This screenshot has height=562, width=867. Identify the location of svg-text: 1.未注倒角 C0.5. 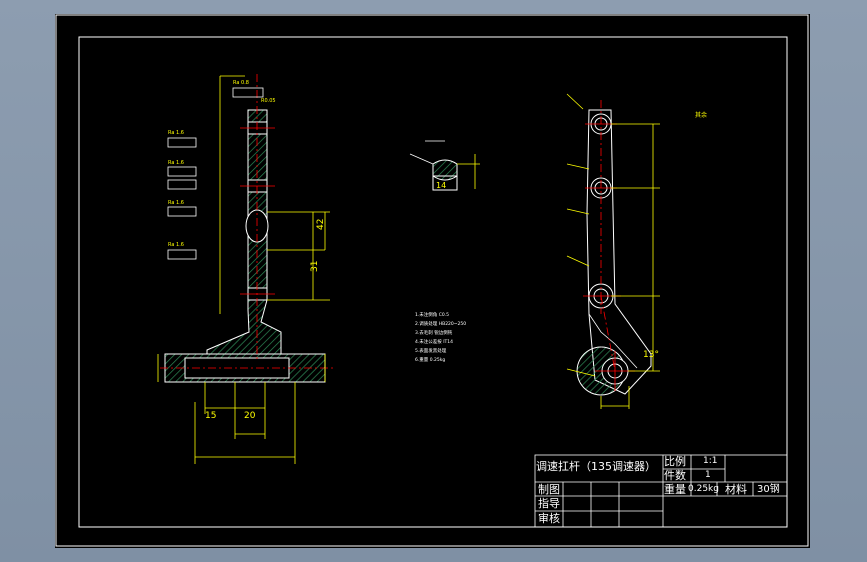
(432, 314).